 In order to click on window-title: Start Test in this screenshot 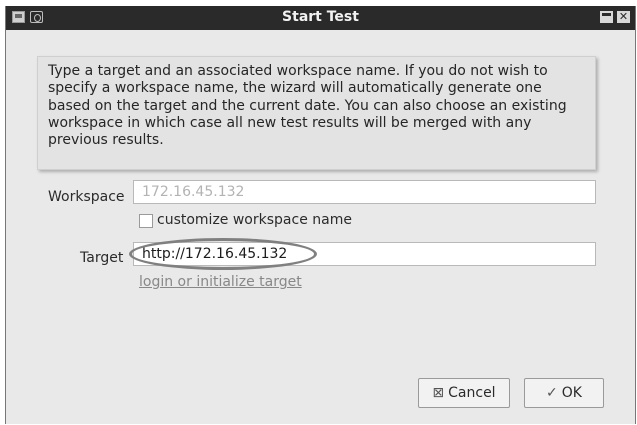, I will do `click(320, 17)`.